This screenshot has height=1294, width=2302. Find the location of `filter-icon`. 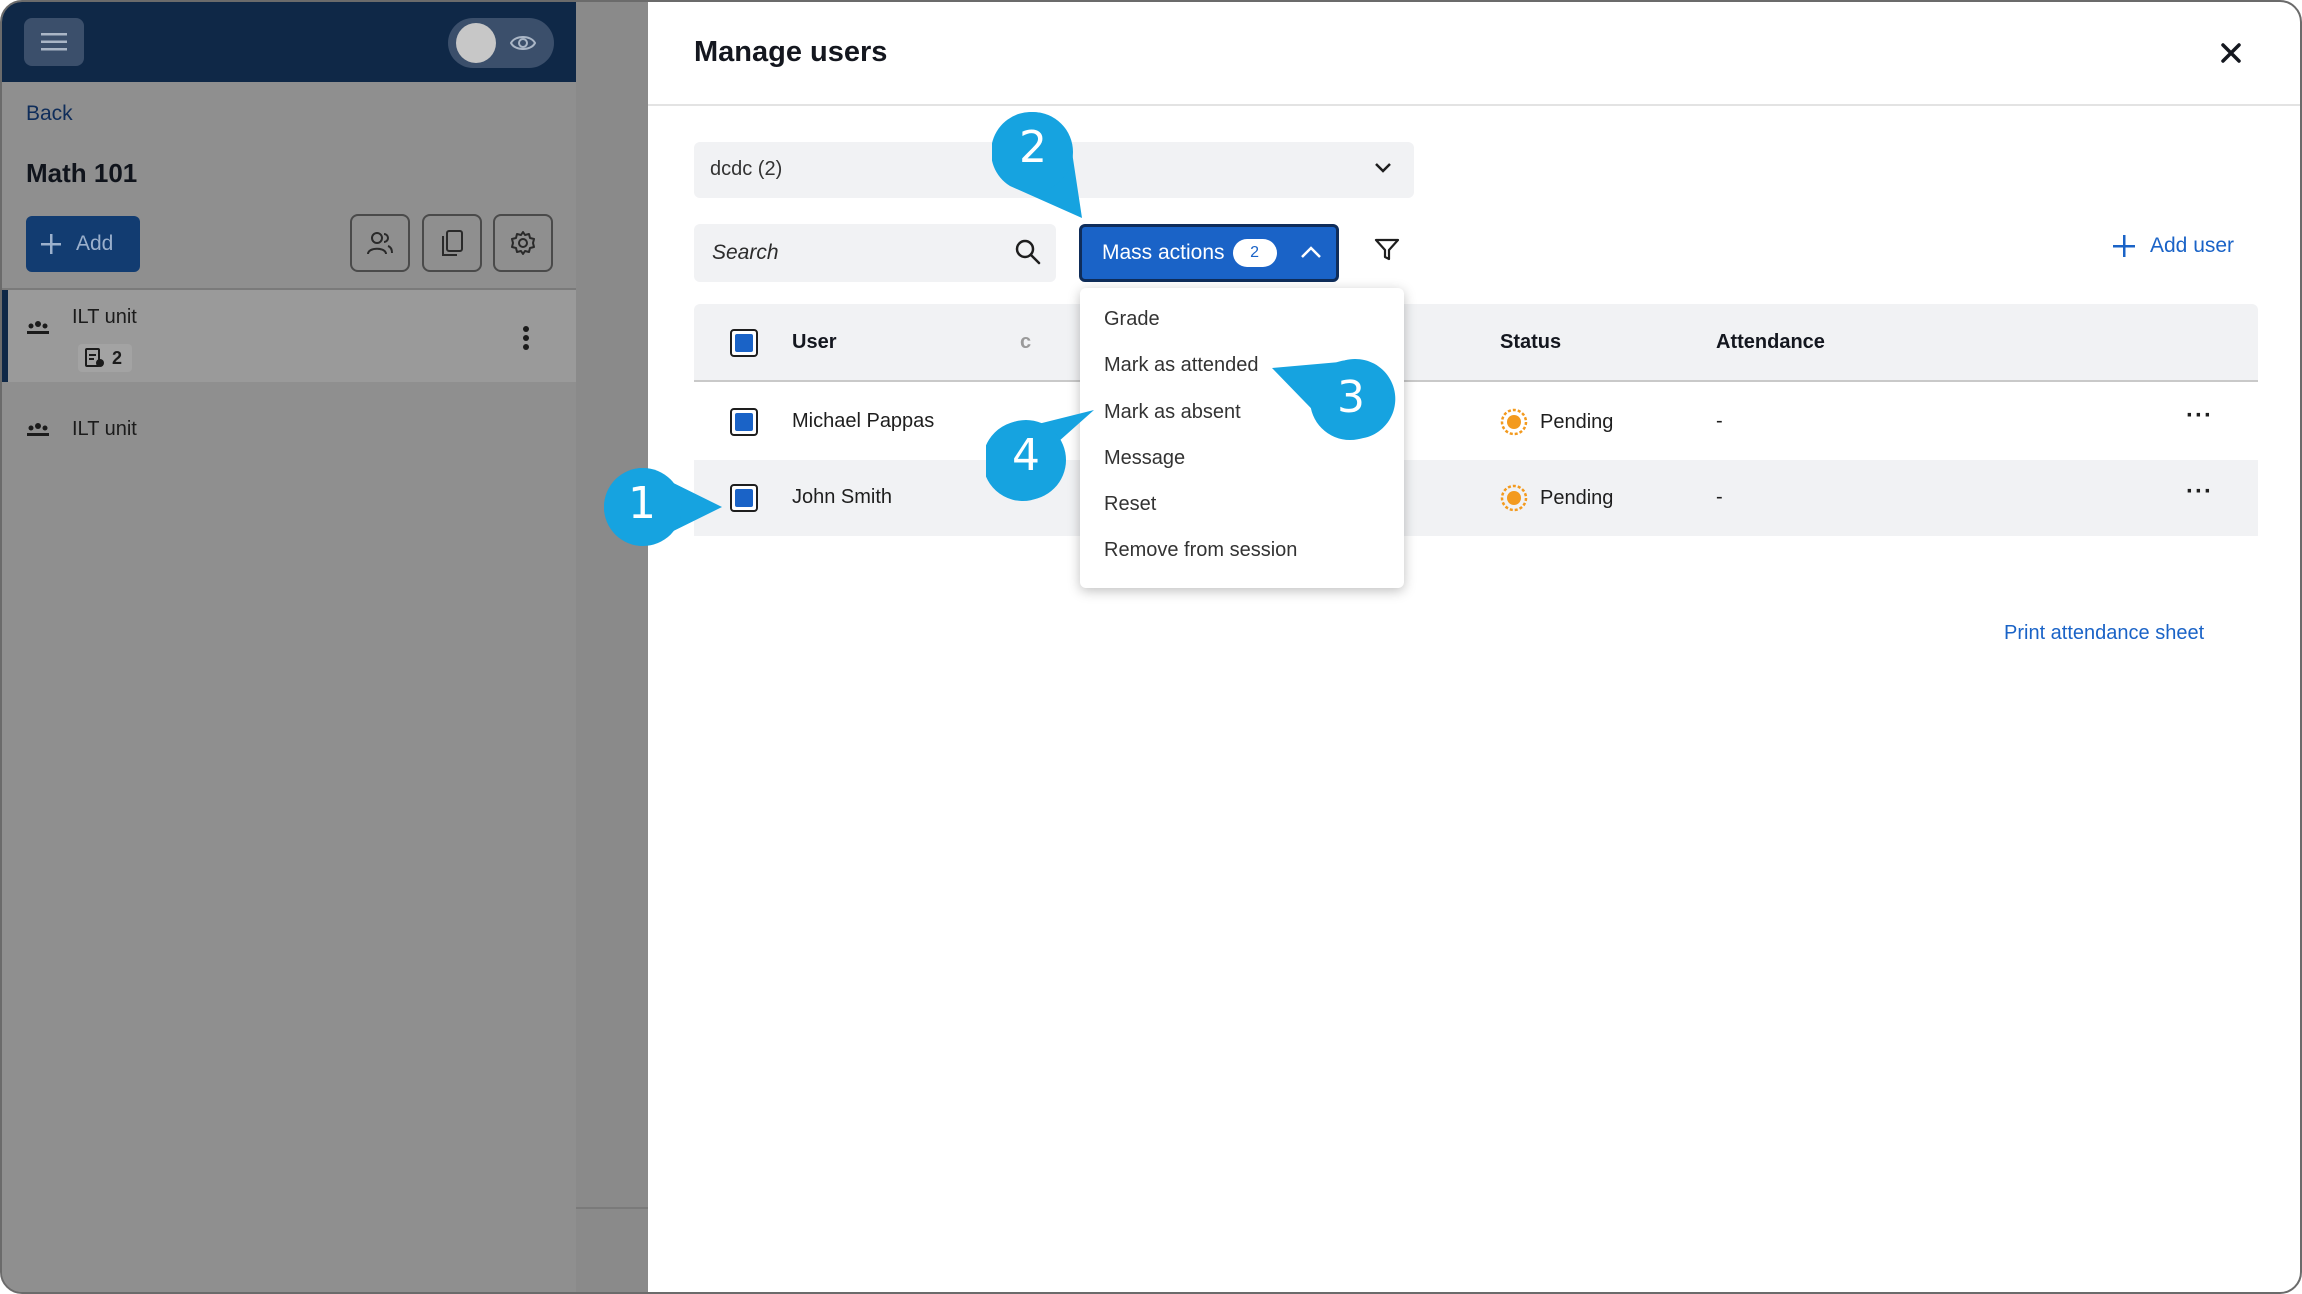

filter-icon is located at coordinates (1387, 250).